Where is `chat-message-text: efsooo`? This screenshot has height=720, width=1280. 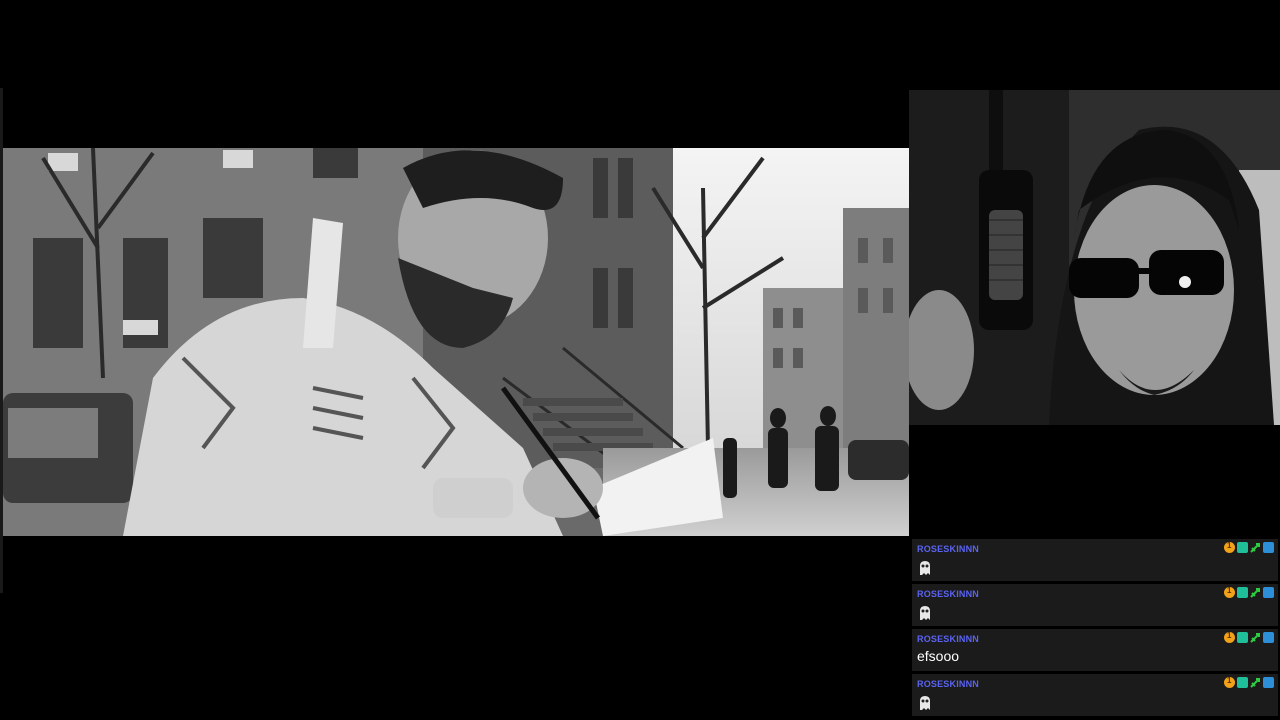
chat-message-text: efsooo is located at coordinates (938, 656).